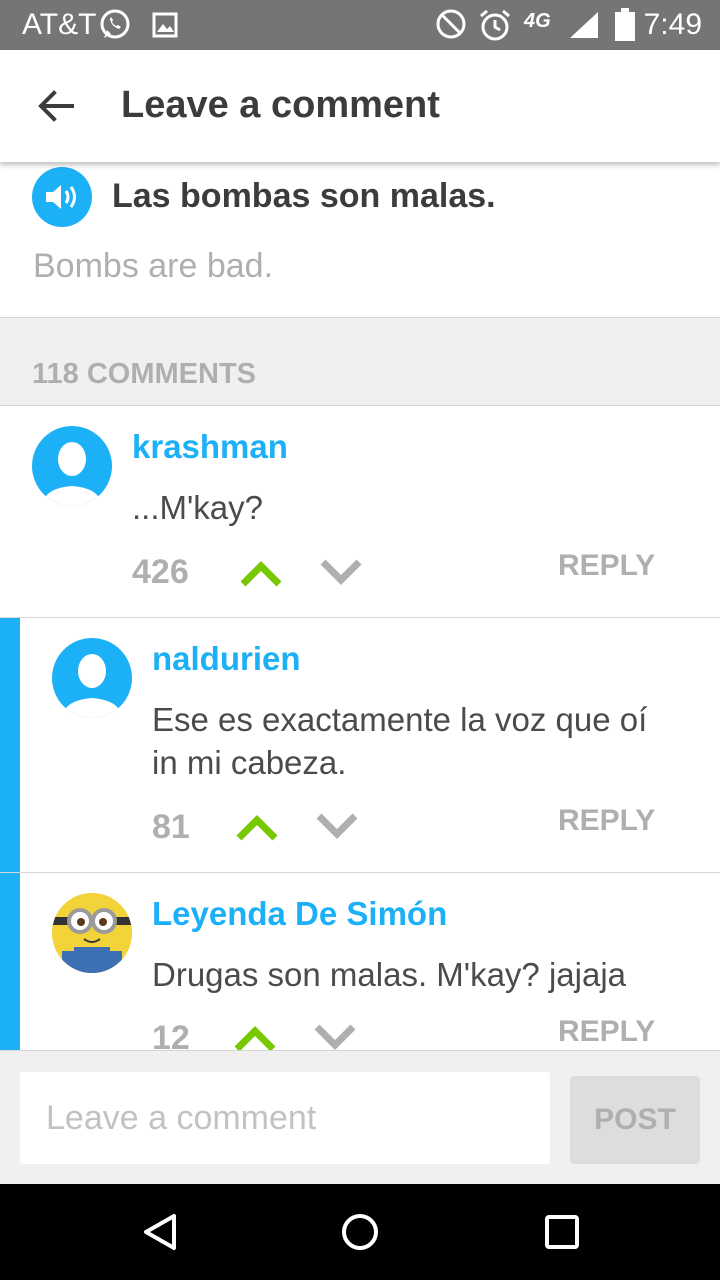 This screenshot has width=720, height=1280. I want to click on sentence-card: Las bombas son malas. Bombs are bad., so click(360, 240).